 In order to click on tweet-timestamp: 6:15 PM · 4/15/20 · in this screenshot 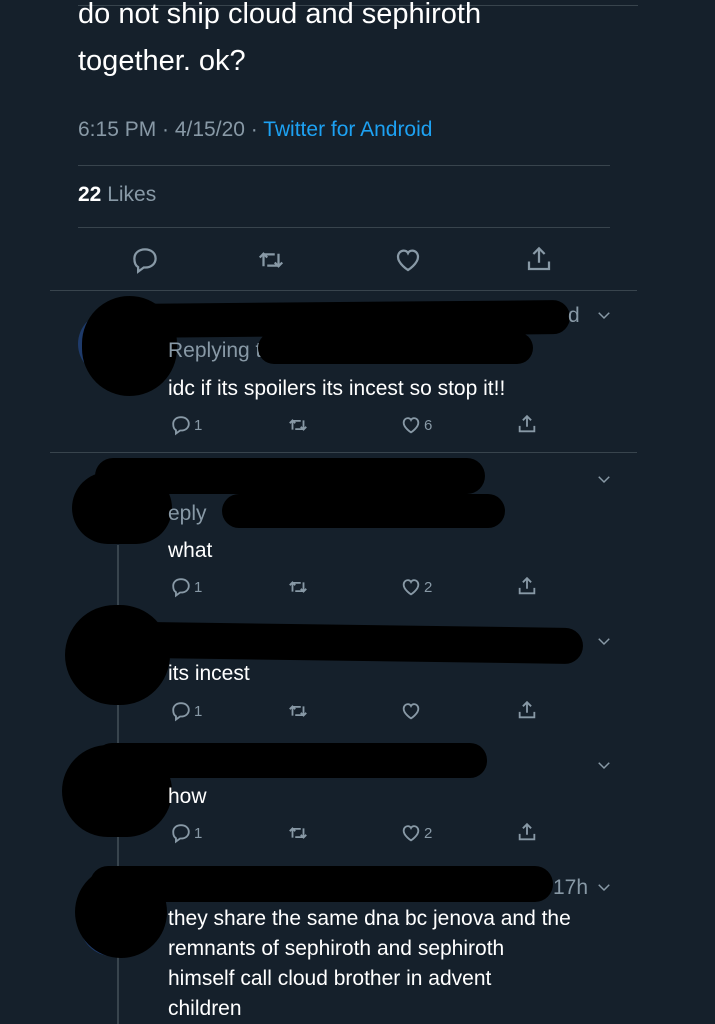, I will do `click(171, 129)`.